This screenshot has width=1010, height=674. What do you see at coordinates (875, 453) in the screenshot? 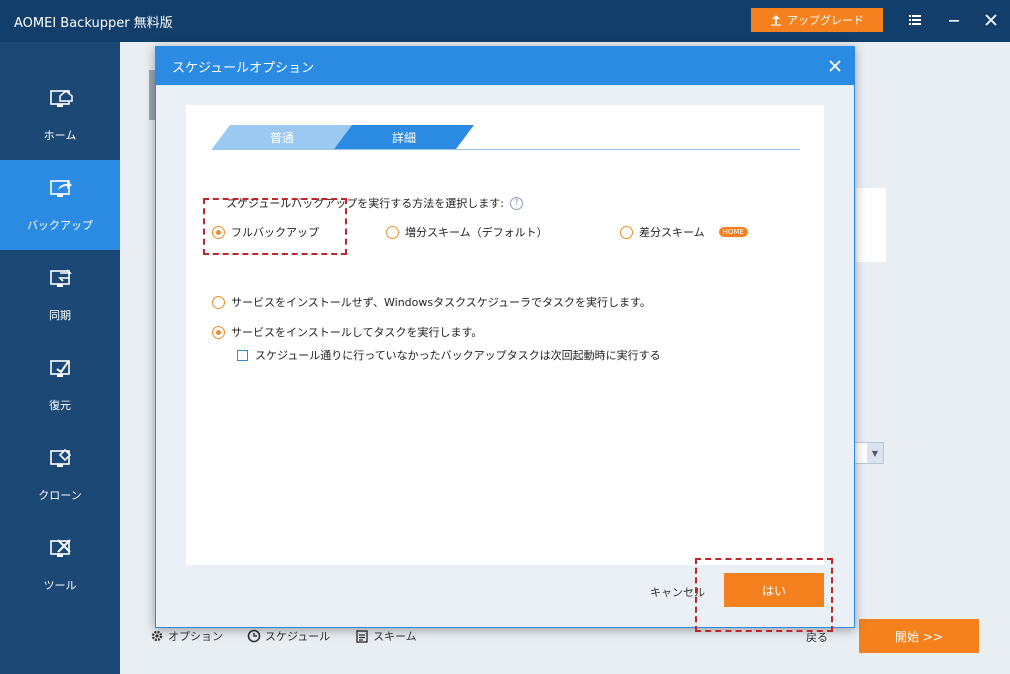
I see `chevron-down-icon: ▼` at bounding box center [875, 453].